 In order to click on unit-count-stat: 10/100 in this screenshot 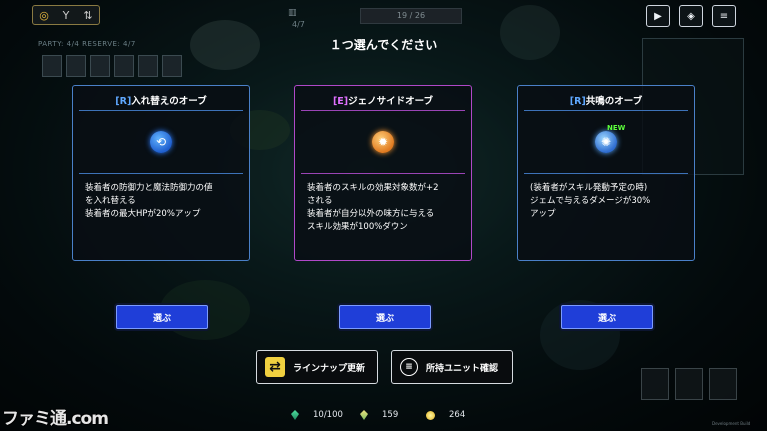, I will do `click(317, 415)`.